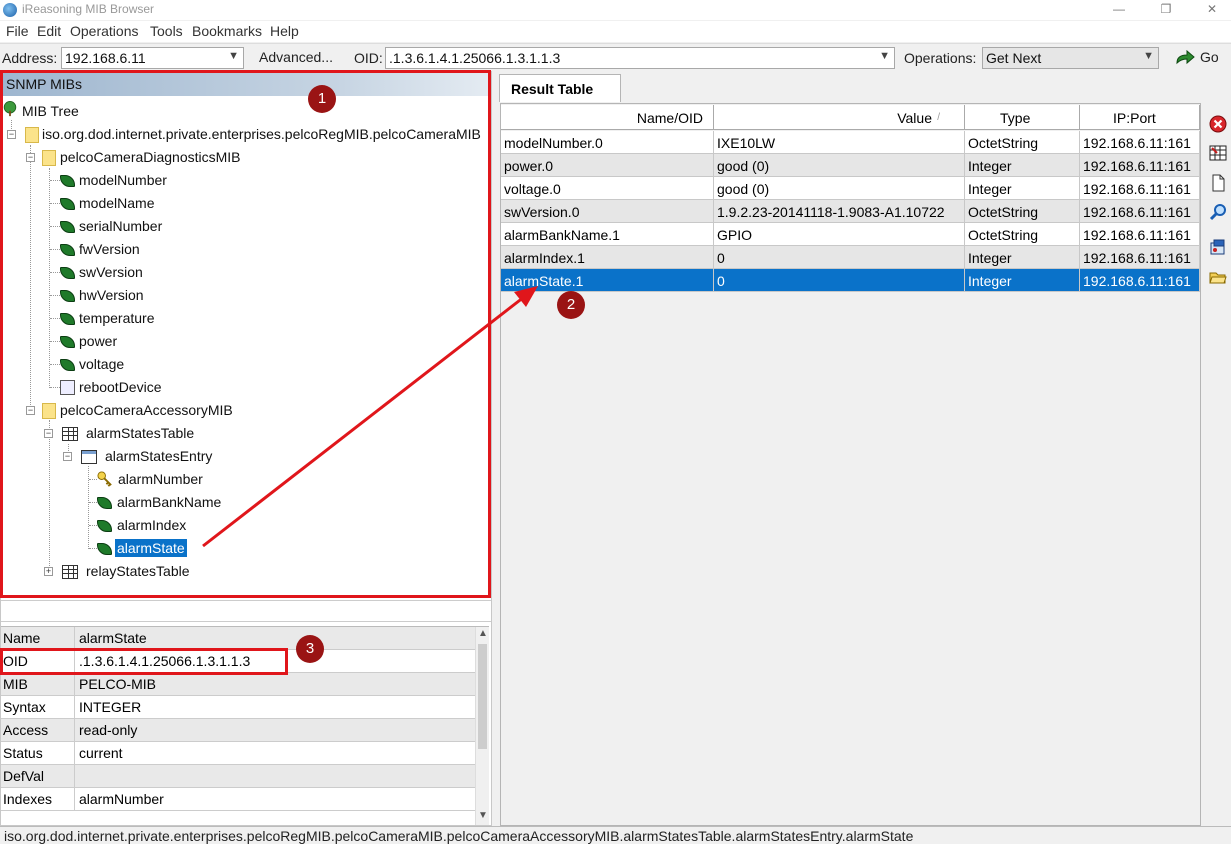 The image size is (1231, 844). Describe the element at coordinates (368, 58) in the screenshot. I see `oid-label: OID:` at that location.